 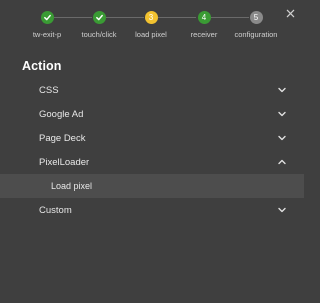 I want to click on accordion-label: Google Ad, so click(x=61, y=114).